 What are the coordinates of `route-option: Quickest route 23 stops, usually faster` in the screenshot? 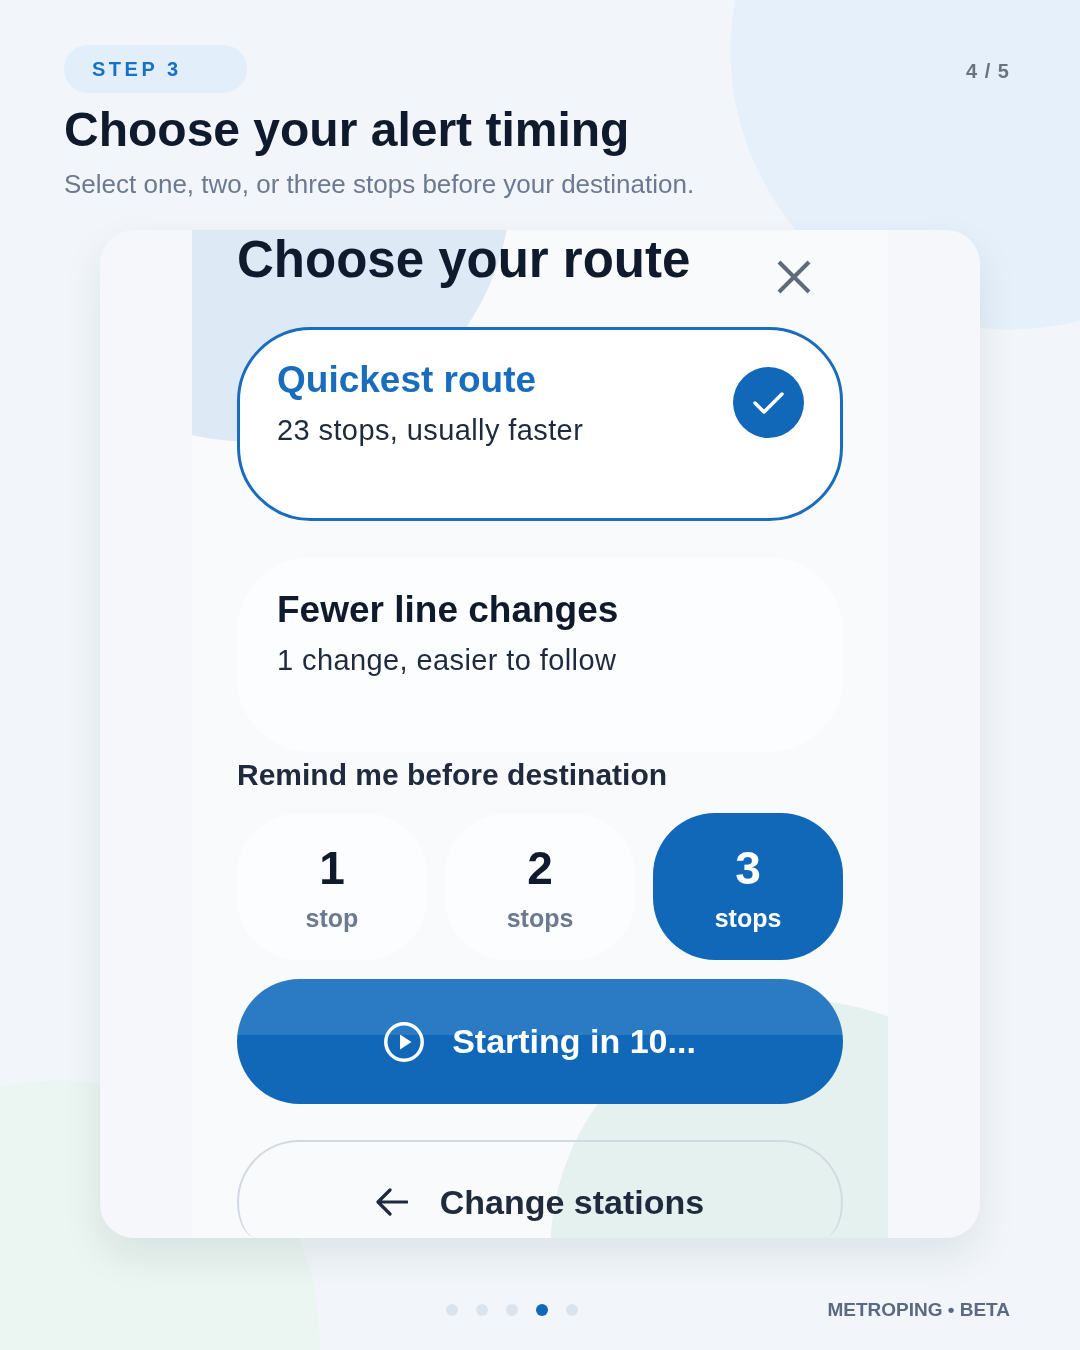 It's located at (540, 424).